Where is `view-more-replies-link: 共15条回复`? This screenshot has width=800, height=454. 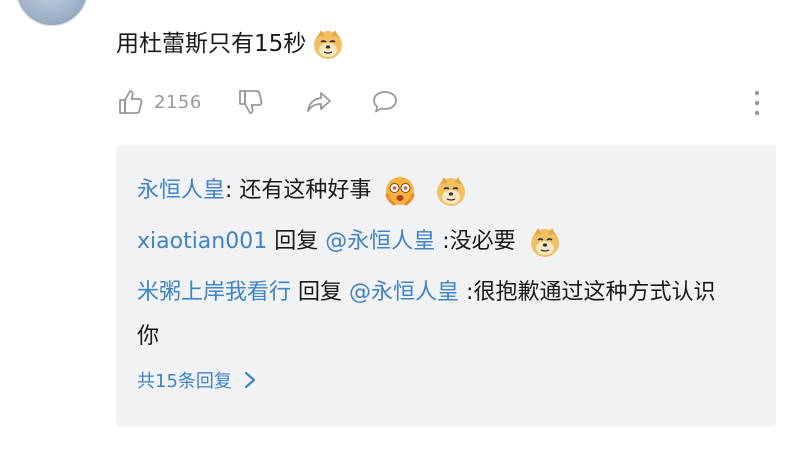
view-more-replies-link: 共15条回复 is located at coordinates (197, 380).